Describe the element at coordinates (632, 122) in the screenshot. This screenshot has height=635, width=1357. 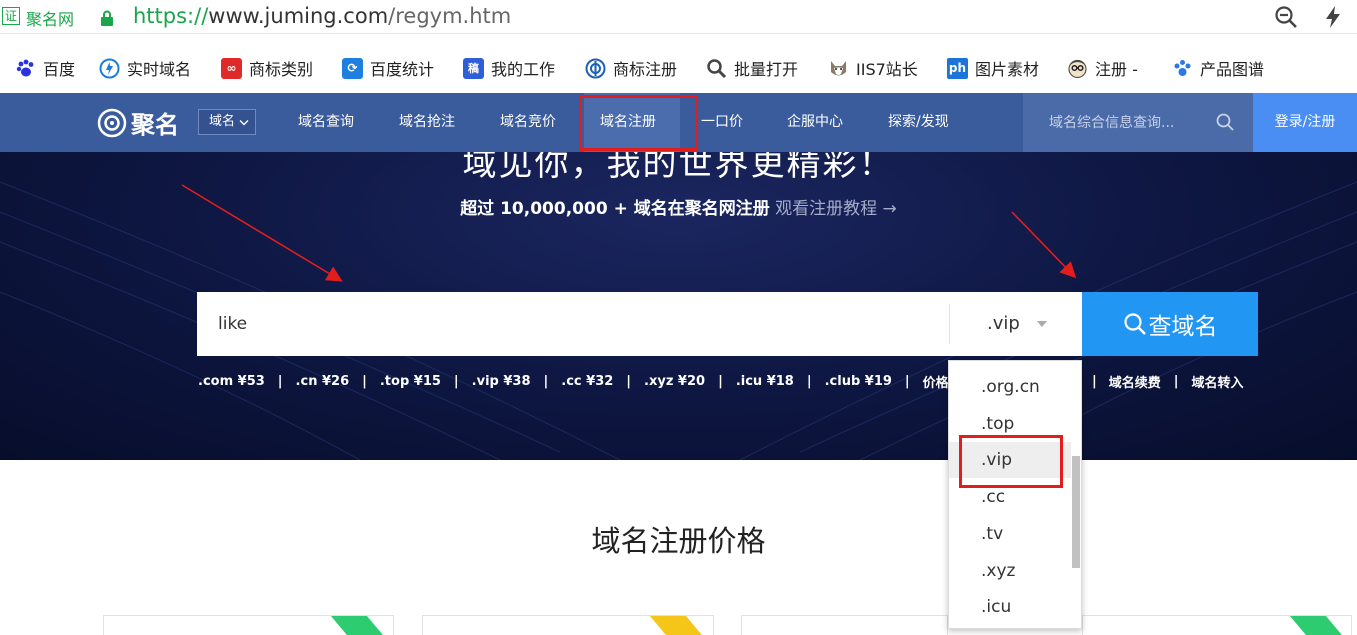
I see `nav-domain-register: 域名注册` at that location.